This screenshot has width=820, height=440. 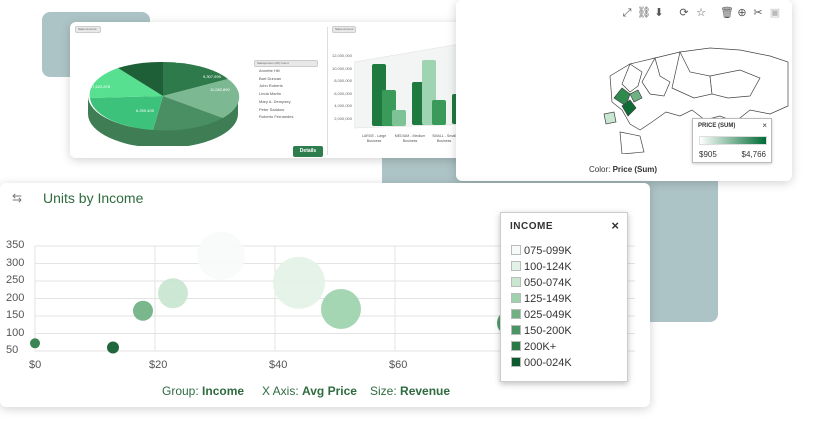 I want to click on footer-x-axis: X Axis: Avg Price, so click(x=309, y=391).